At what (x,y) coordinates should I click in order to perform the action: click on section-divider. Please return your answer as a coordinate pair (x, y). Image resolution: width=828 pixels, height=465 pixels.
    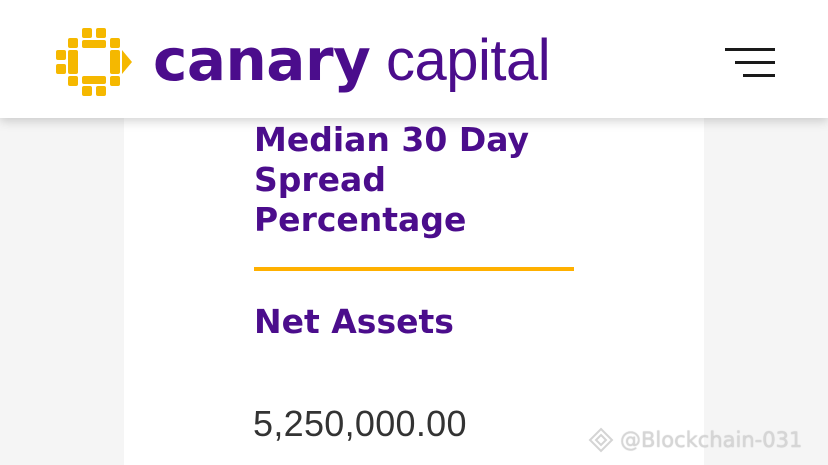
    Looking at the image, I should click on (414, 269).